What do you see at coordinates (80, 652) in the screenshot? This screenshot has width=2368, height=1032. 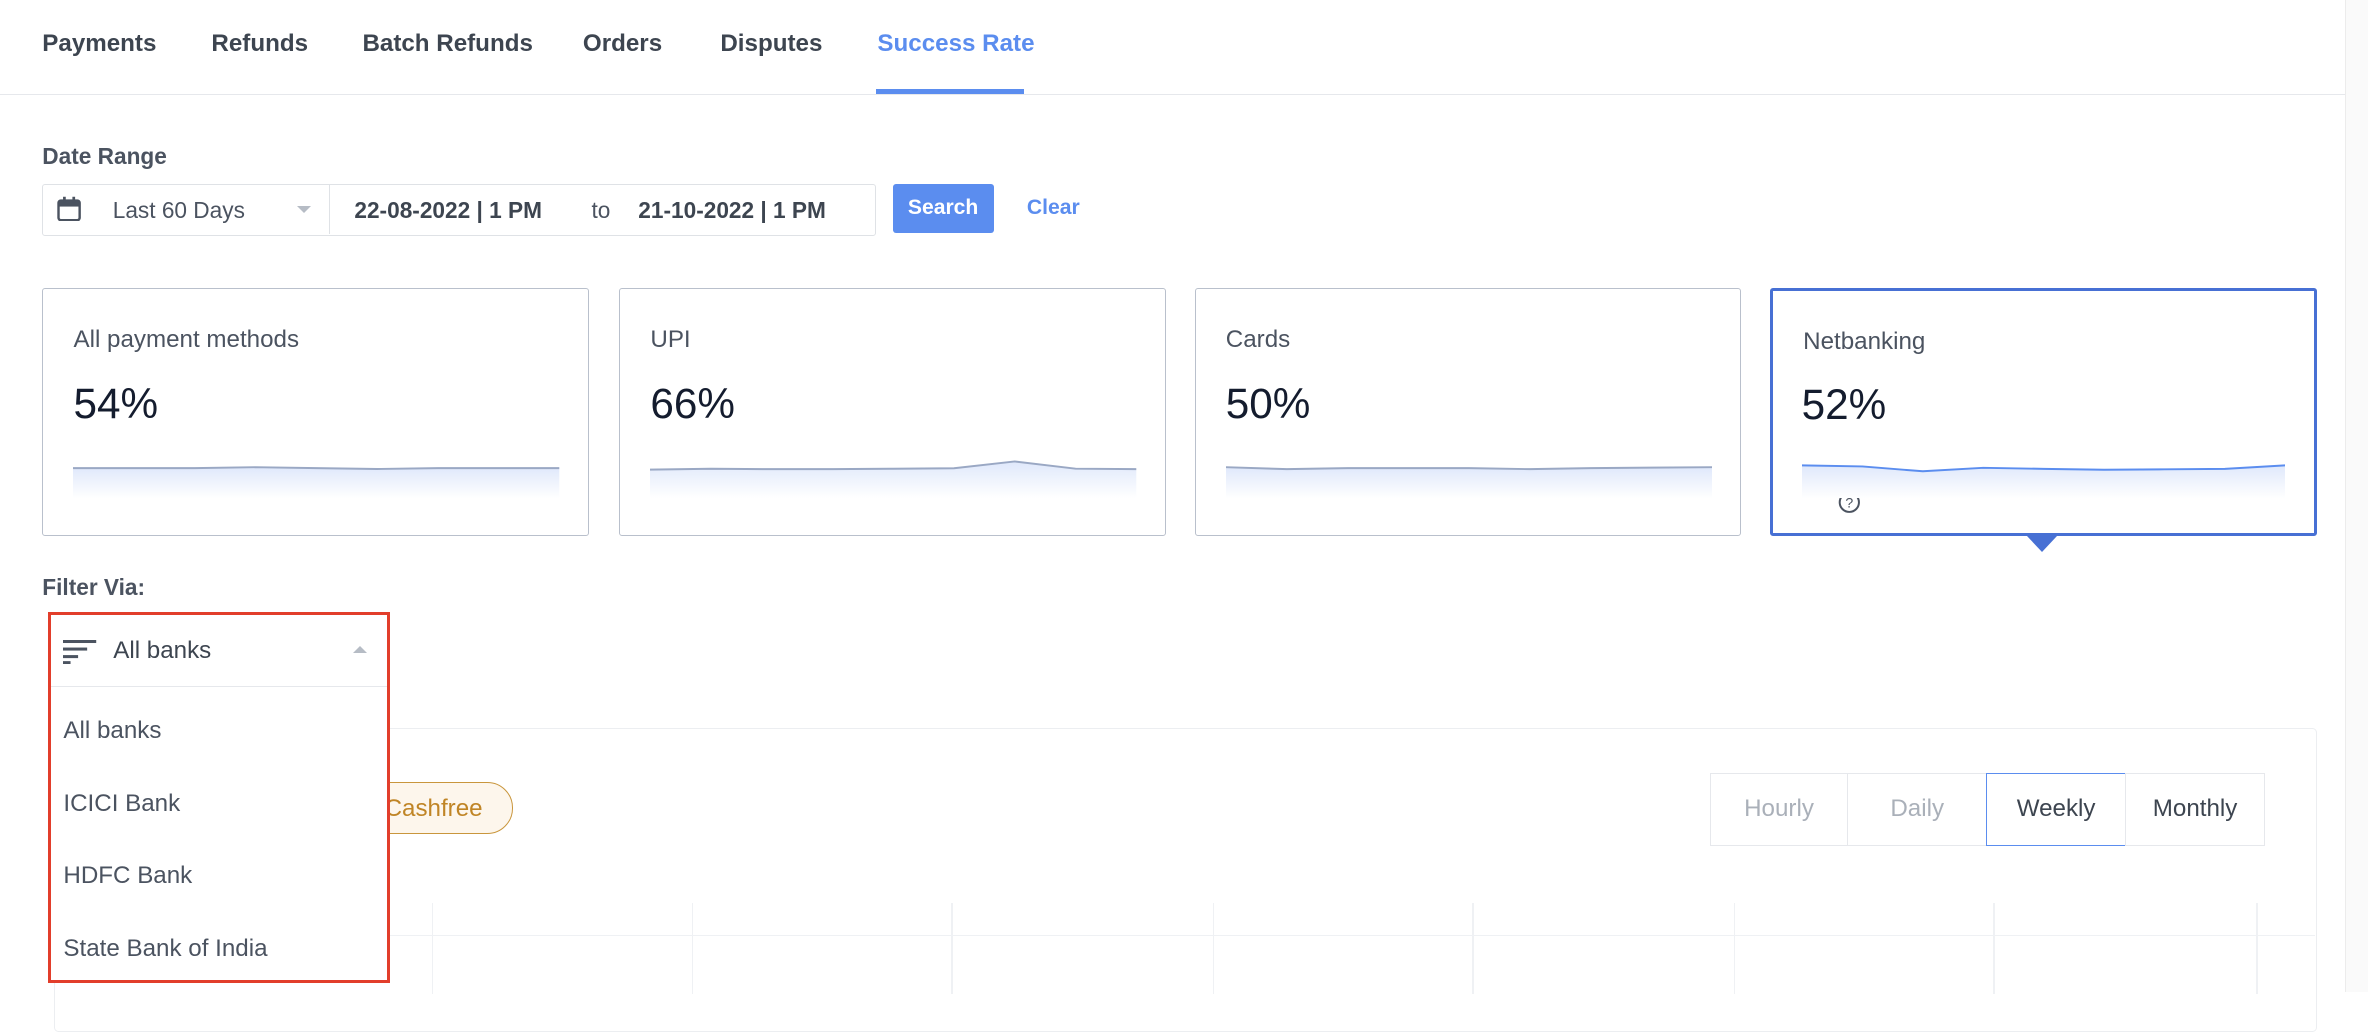 I see `filter-lines-icon` at bounding box center [80, 652].